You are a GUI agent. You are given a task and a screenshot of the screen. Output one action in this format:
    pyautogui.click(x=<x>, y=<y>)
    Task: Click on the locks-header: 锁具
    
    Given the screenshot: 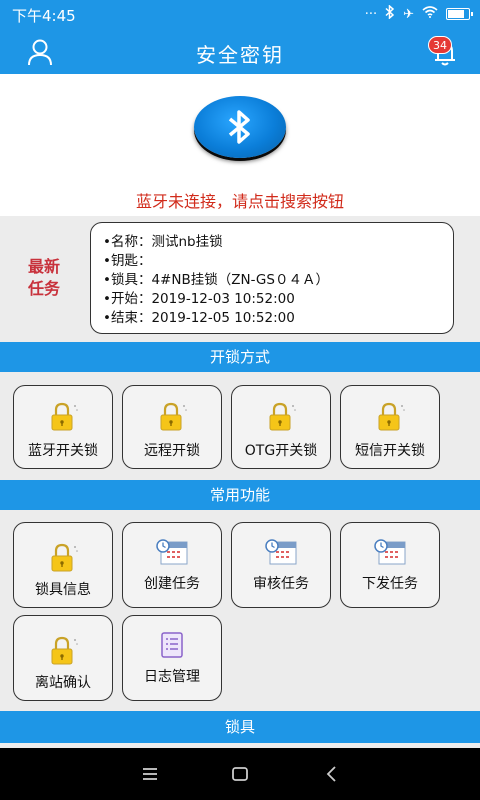 What is the action you would take?
    pyautogui.click(x=240, y=727)
    